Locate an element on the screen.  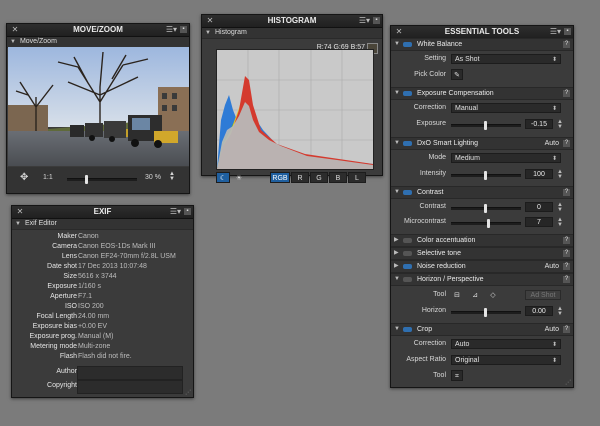
intensity-slider-thumb is located at coordinates (485, 175).